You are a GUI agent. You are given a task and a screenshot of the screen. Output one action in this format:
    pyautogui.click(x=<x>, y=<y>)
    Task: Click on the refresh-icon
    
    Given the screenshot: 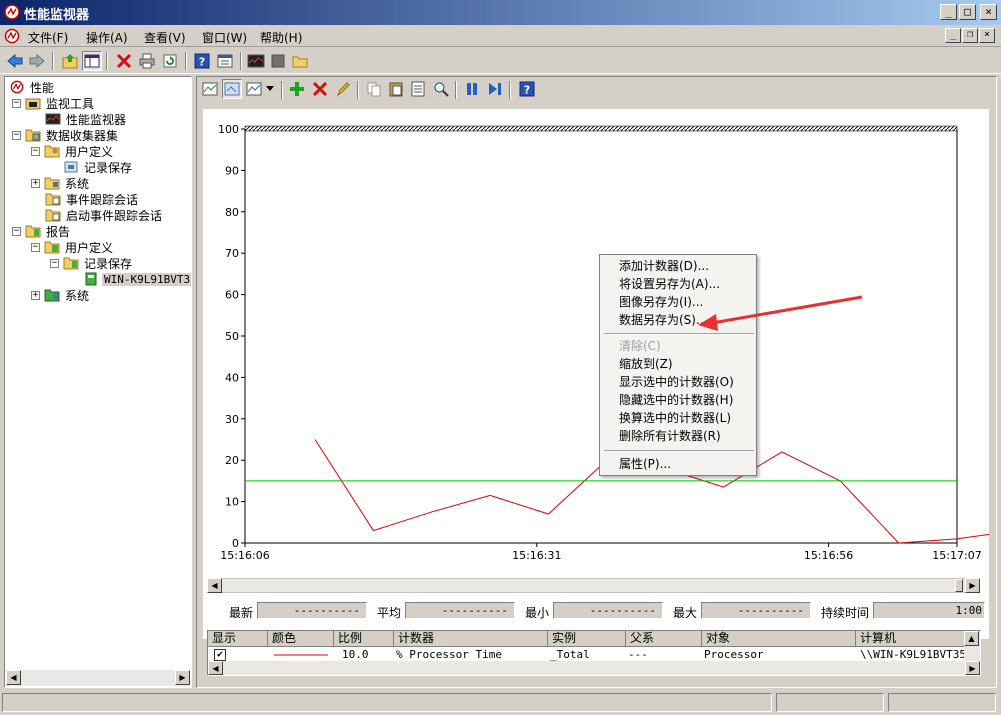 What is the action you would take?
    pyautogui.click(x=170, y=61)
    